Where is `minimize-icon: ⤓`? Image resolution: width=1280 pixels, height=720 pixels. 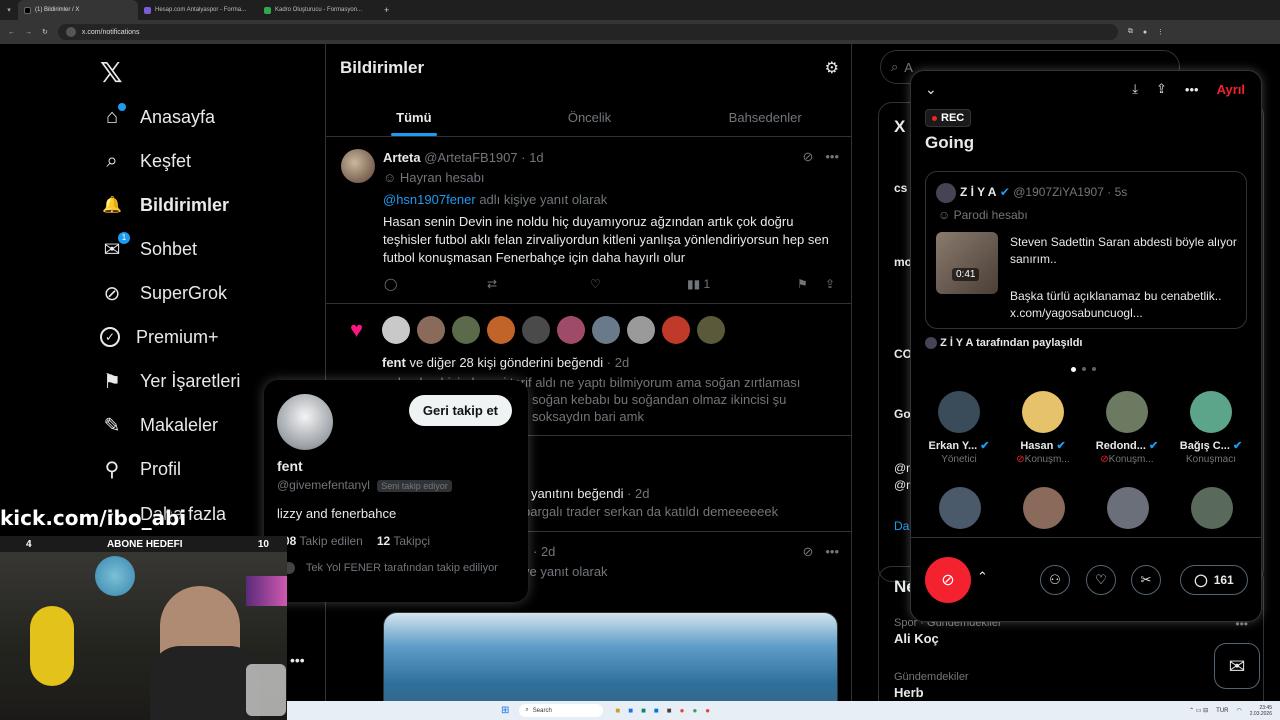 minimize-icon: ⤓ is located at coordinates (1135, 89).